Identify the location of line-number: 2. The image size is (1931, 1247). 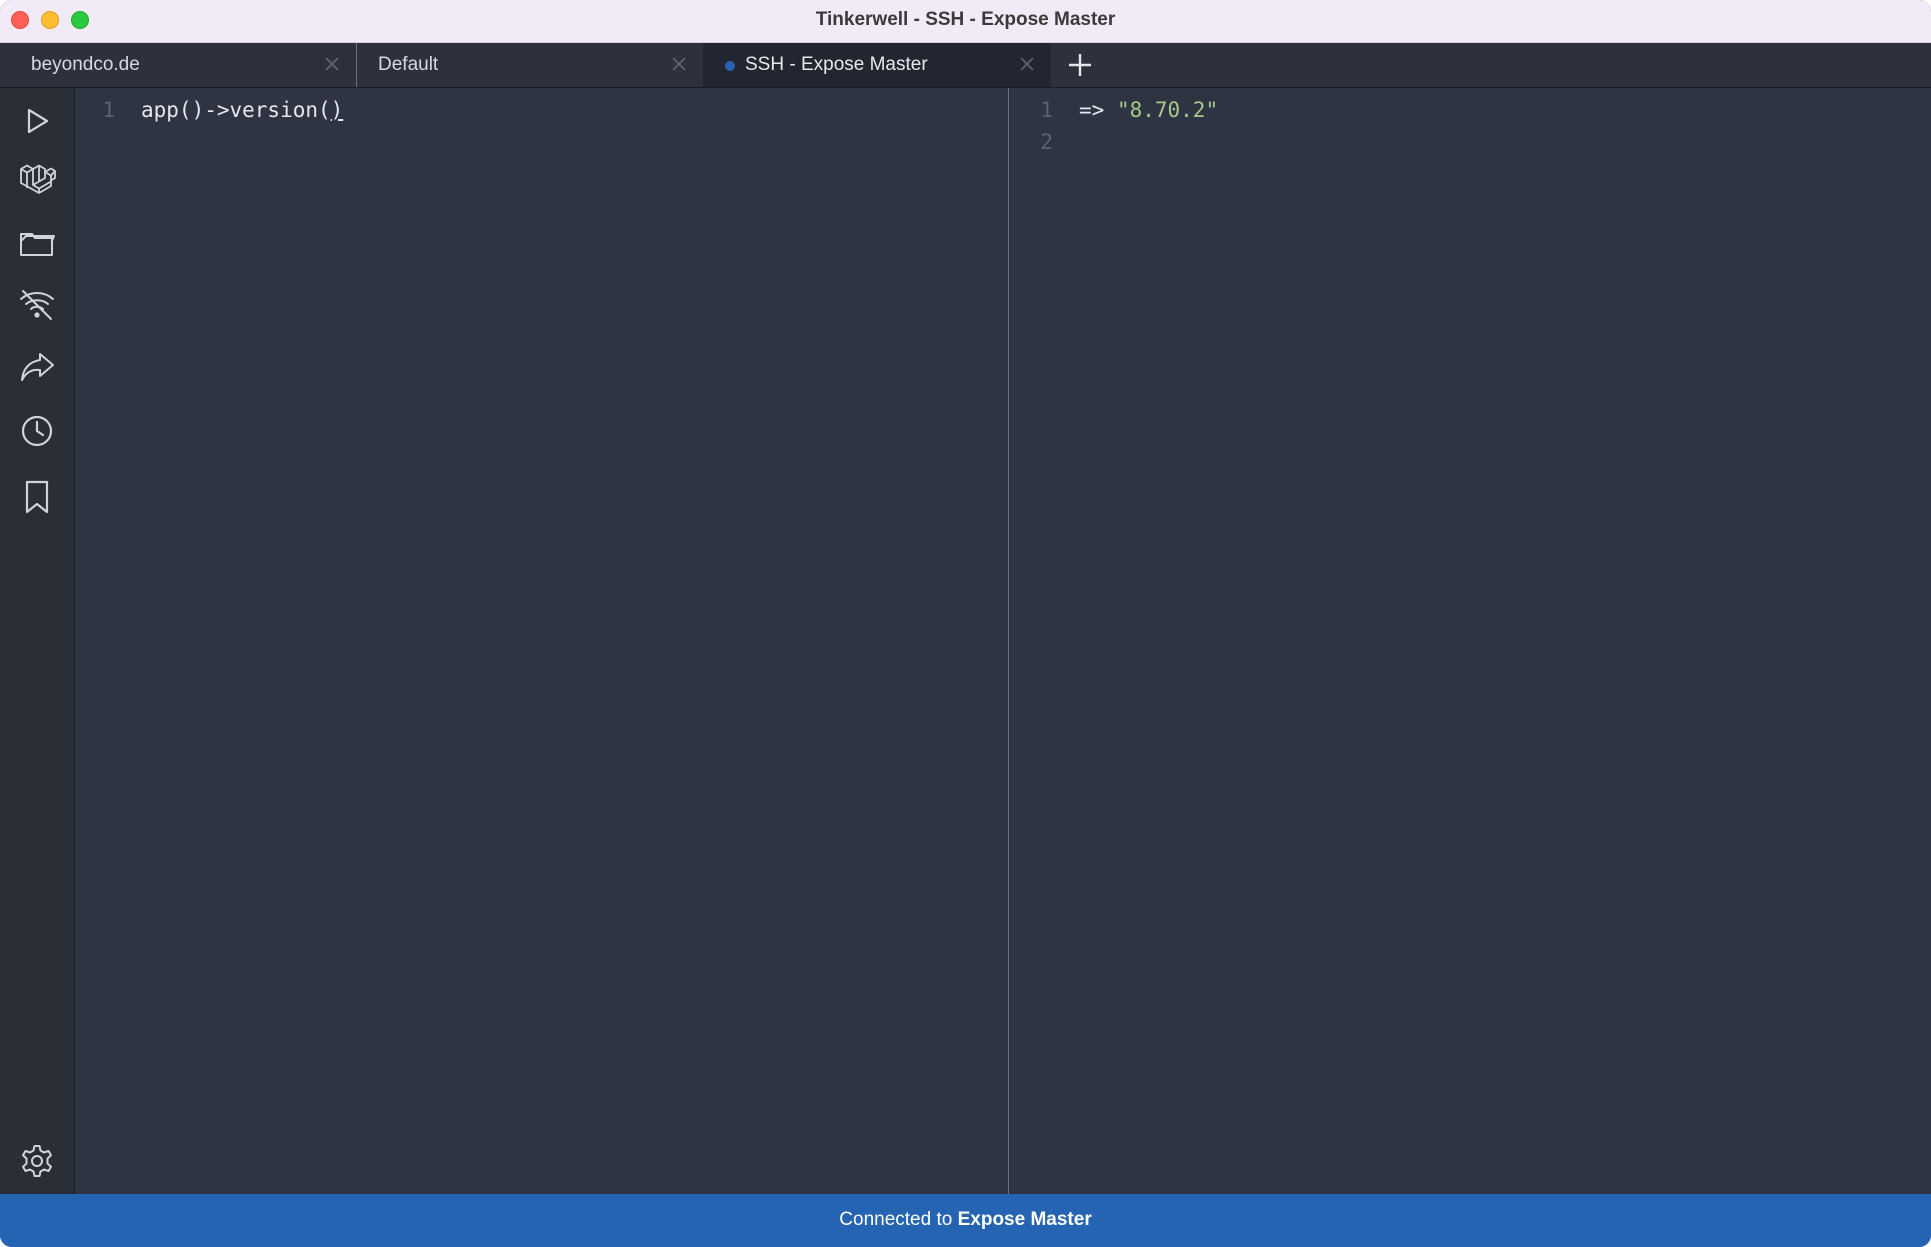
(1046, 142).